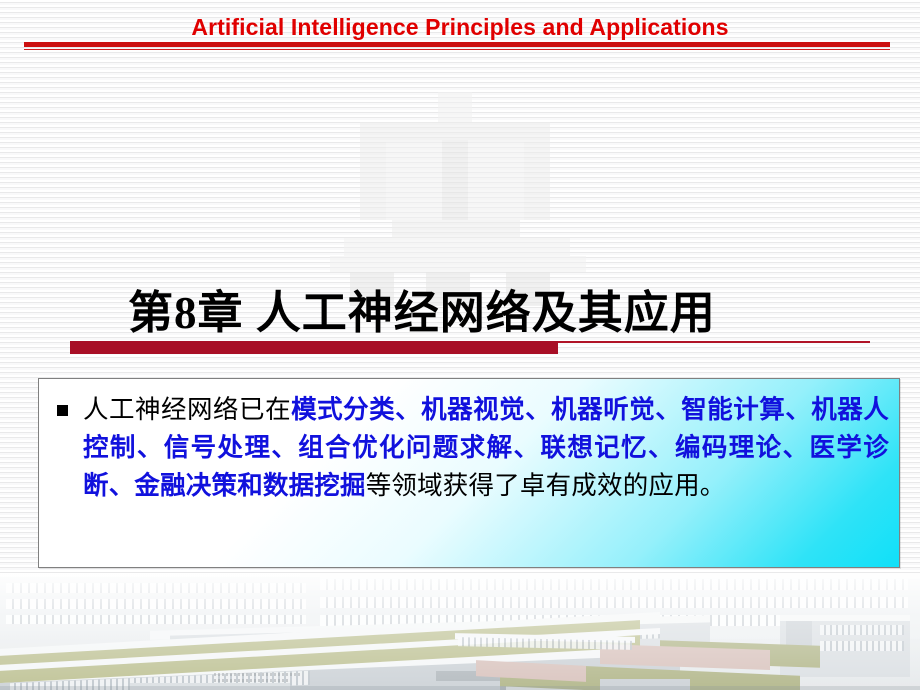 The width and height of the screenshot is (920, 690). What do you see at coordinates (545, 485) in the screenshot?
I see `paragraph-tail-text: 等领域获得了卓有成效的应用。` at bounding box center [545, 485].